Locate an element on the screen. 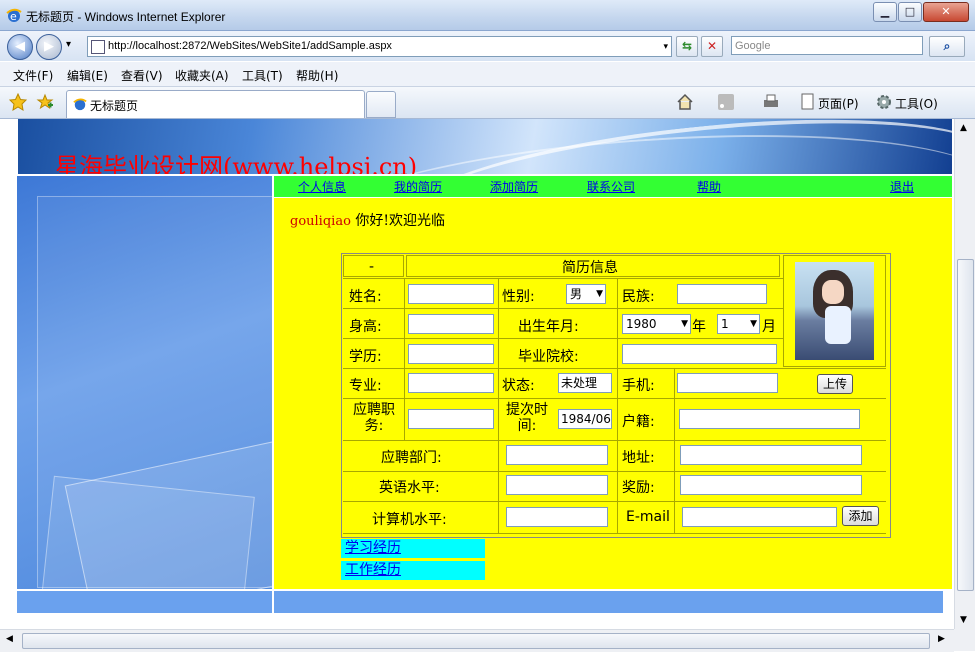 This screenshot has width=975, height=652. forward-button: ▶ is located at coordinates (49, 47).